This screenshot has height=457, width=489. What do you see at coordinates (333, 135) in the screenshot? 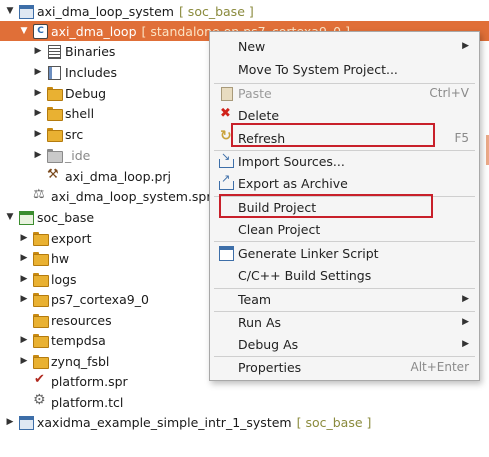
I see `refresh-highlight-box` at bounding box center [333, 135].